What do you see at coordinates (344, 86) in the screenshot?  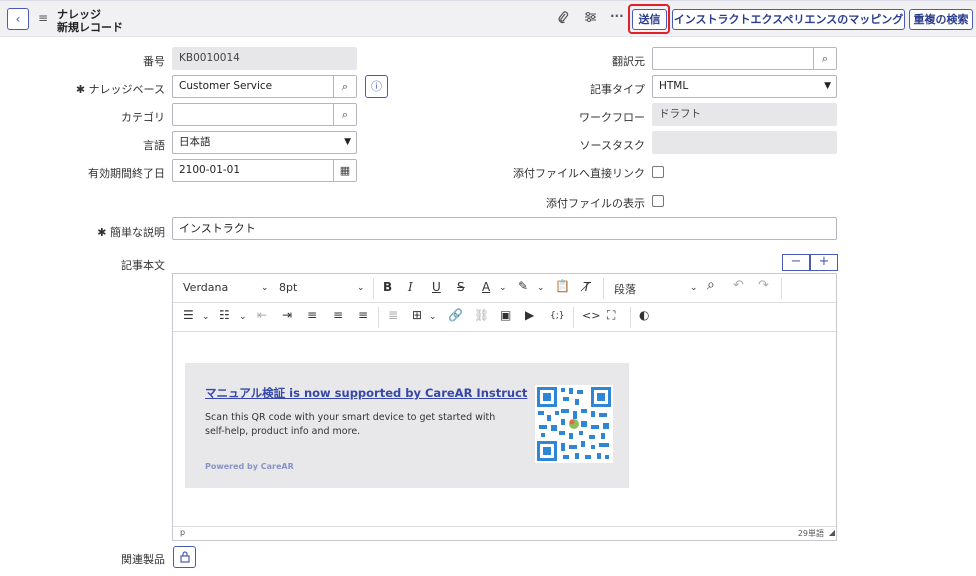 I see `kb-search-icon: ⌕` at bounding box center [344, 86].